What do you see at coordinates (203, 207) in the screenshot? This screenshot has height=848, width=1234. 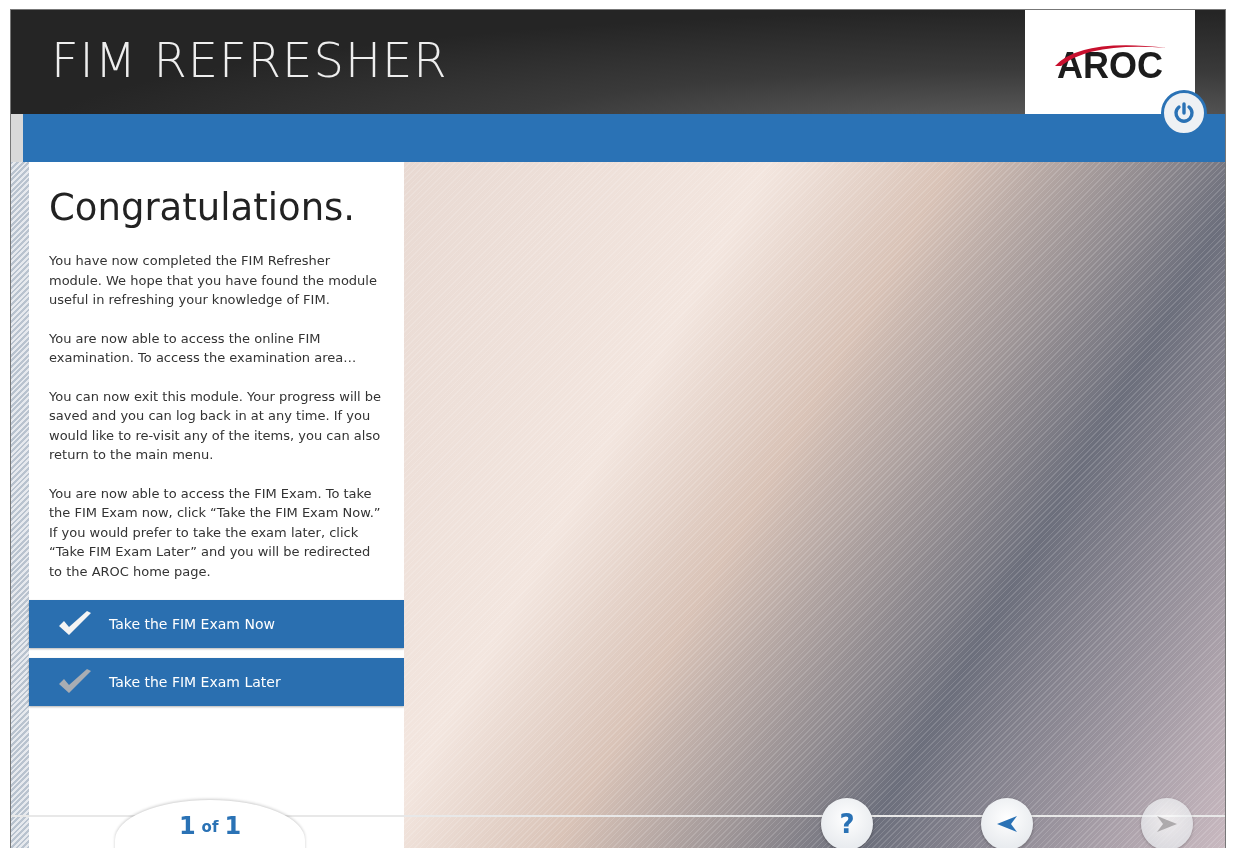 I see `heading: Congratulations.` at bounding box center [203, 207].